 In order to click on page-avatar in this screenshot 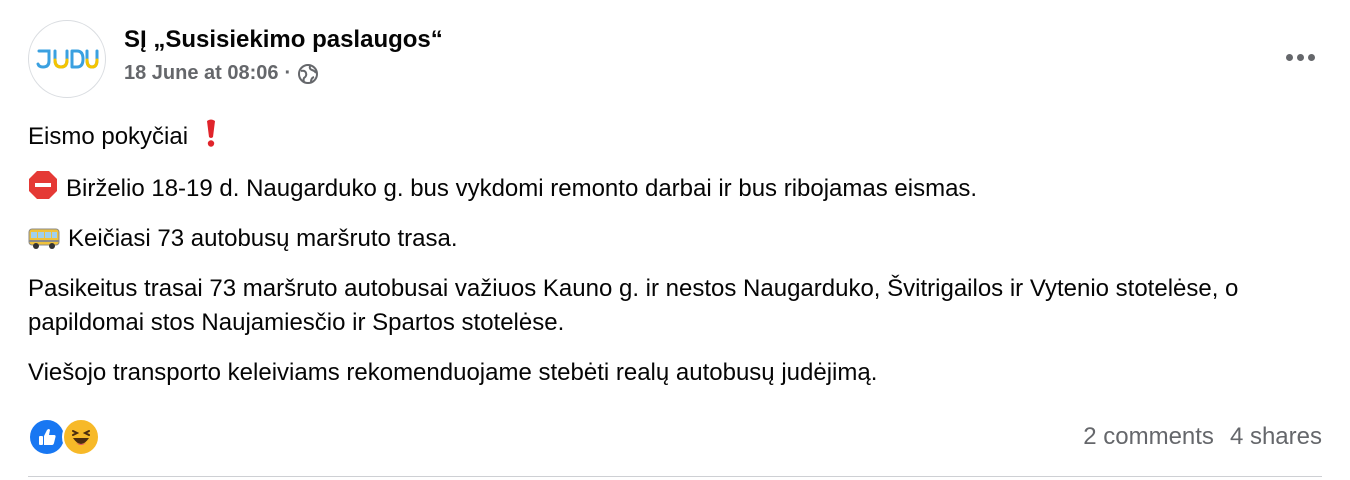, I will do `click(67, 59)`.